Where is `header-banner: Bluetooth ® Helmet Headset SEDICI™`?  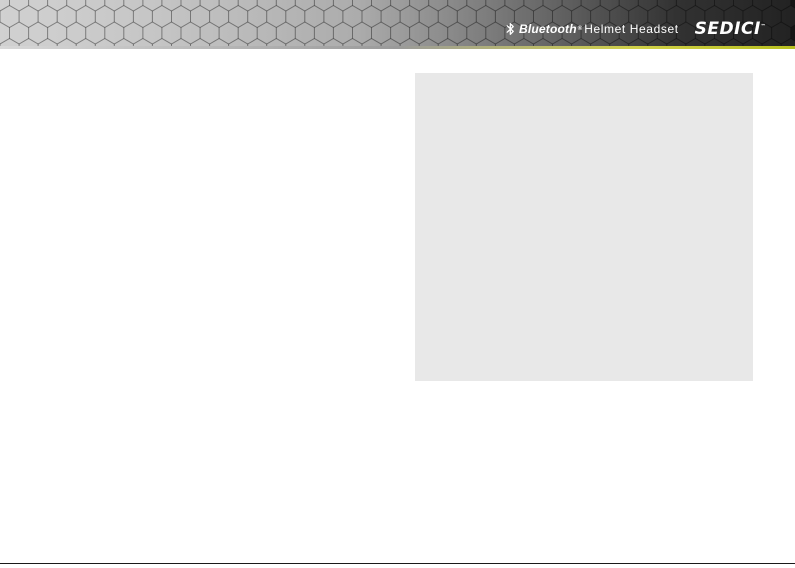 header-banner: Bluetooth ® Helmet Headset SEDICI™ is located at coordinates (397, 24).